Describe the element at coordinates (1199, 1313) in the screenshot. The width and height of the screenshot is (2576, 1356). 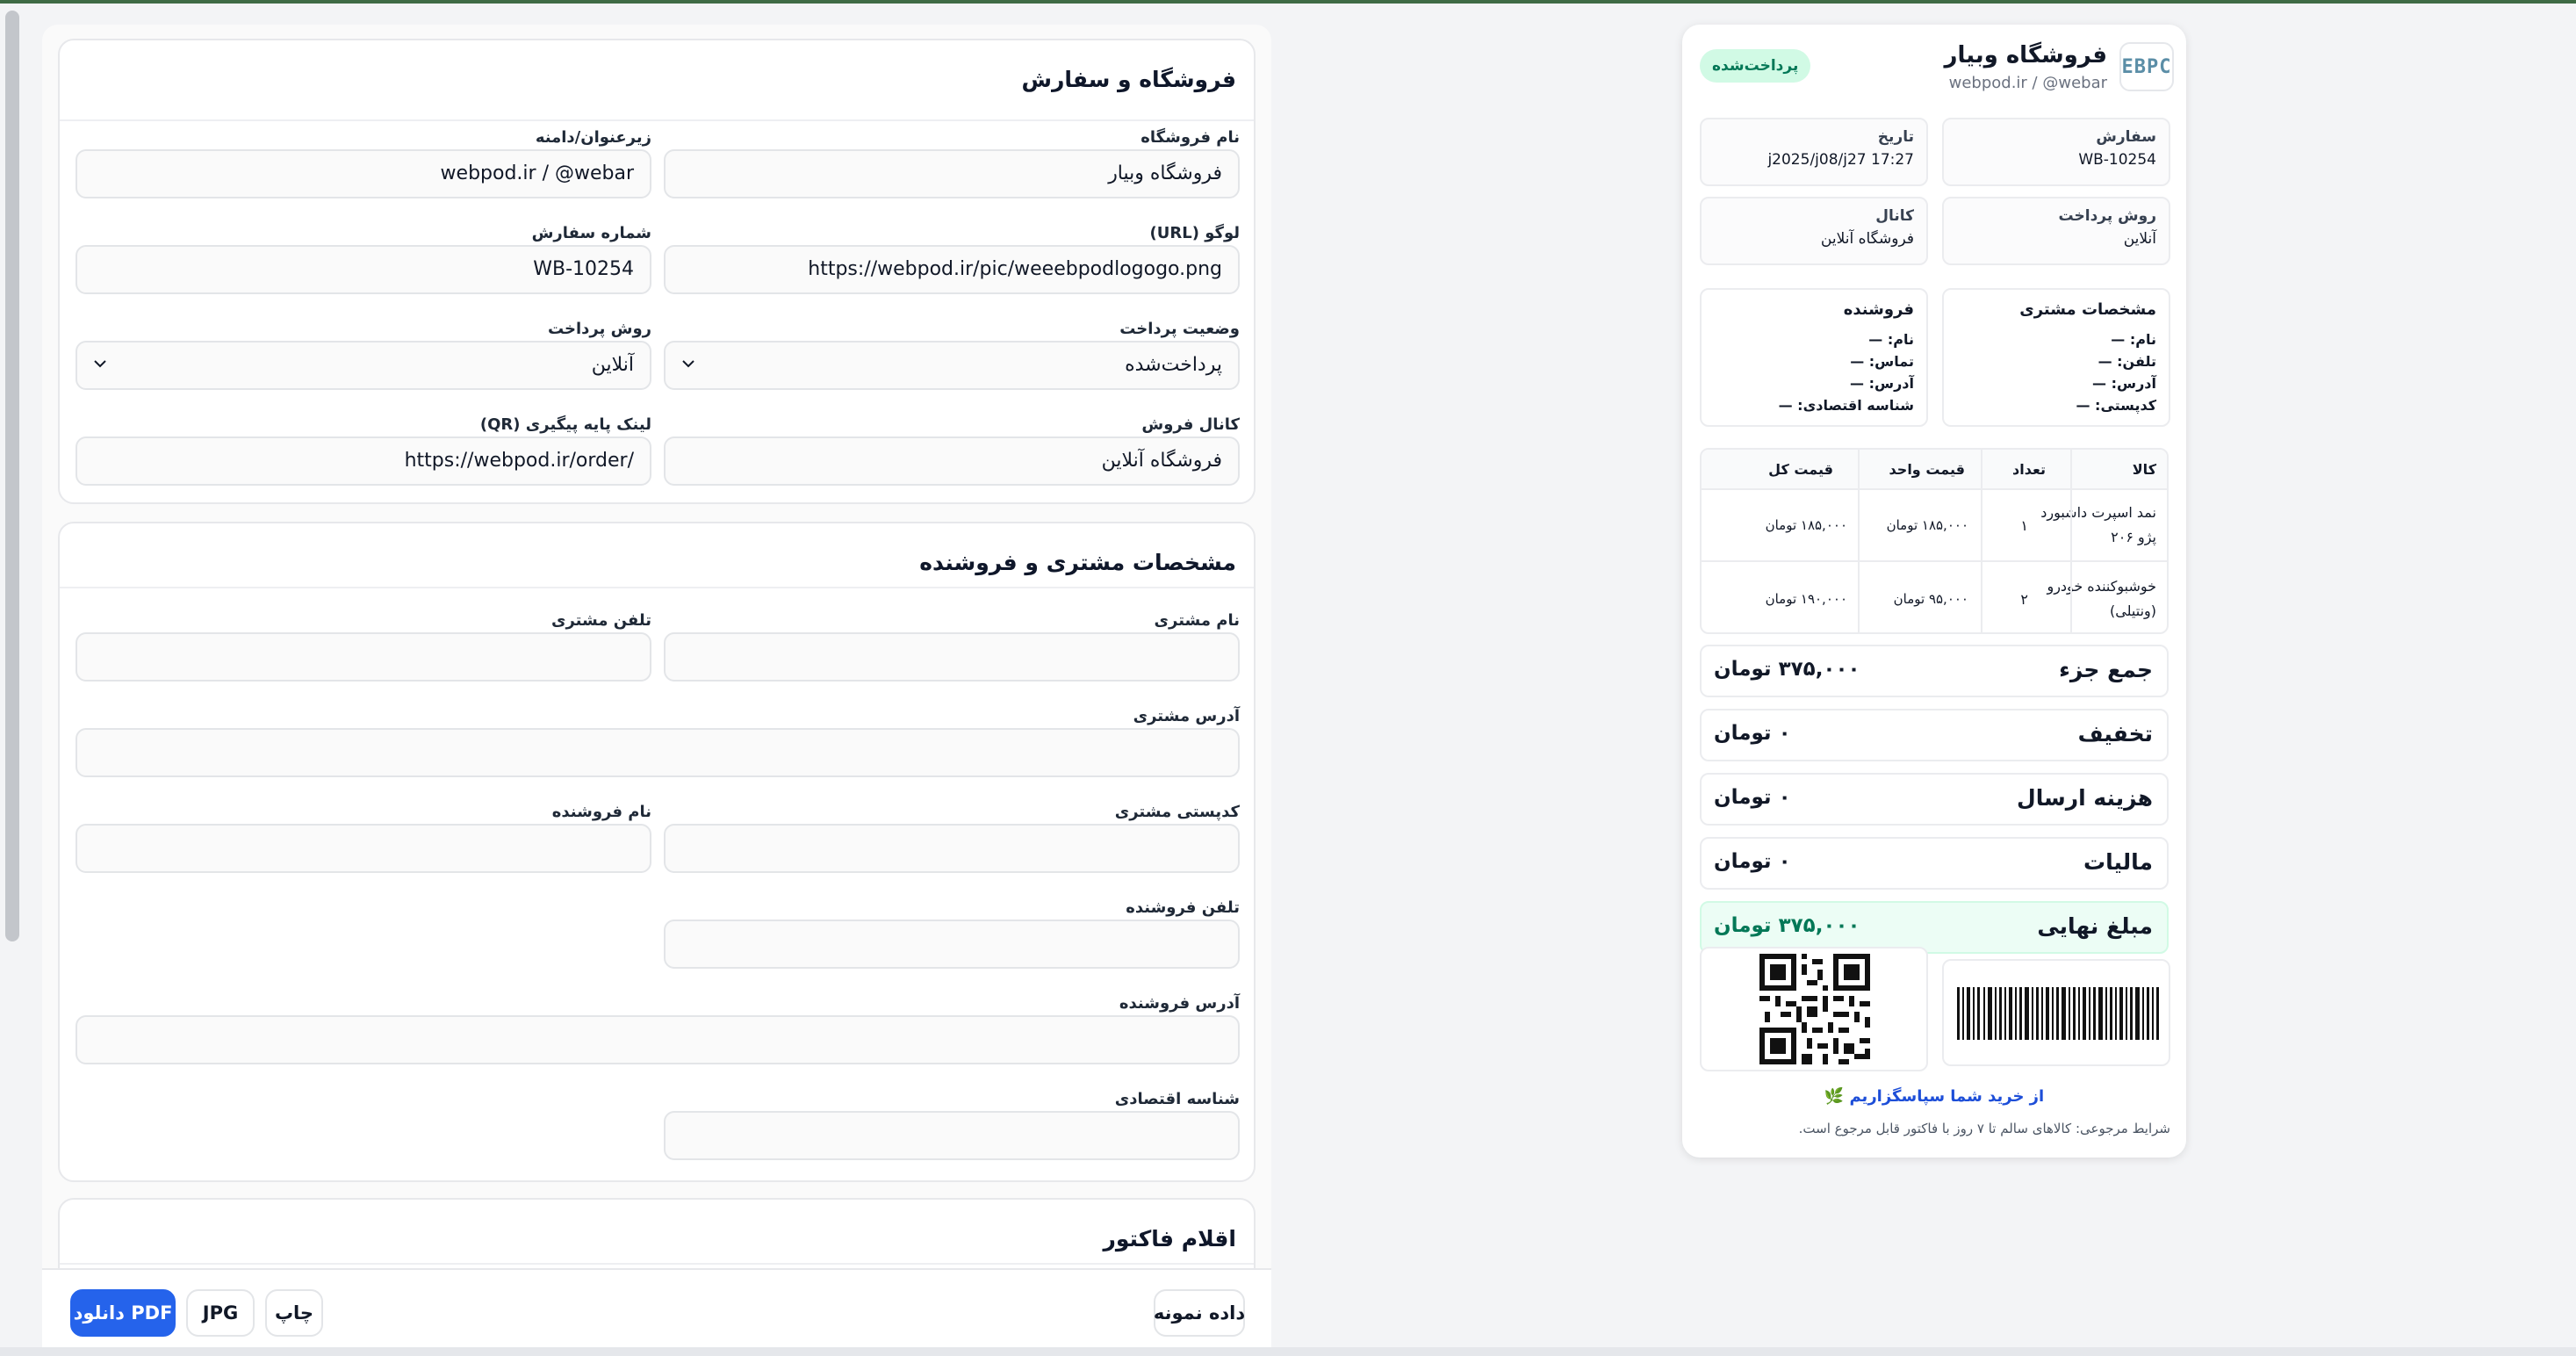
I see `sample-data-button: داده نمونه` at that location.